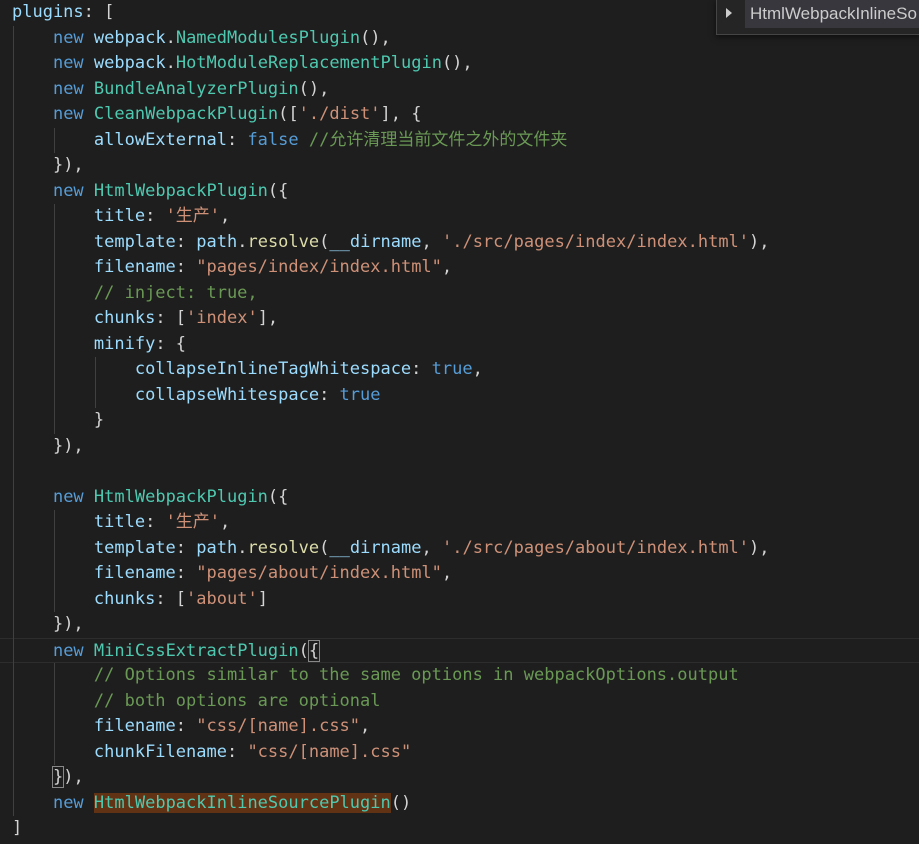 The image size is (919, 844). I want to click on code-token: minify, so click(124, 343).